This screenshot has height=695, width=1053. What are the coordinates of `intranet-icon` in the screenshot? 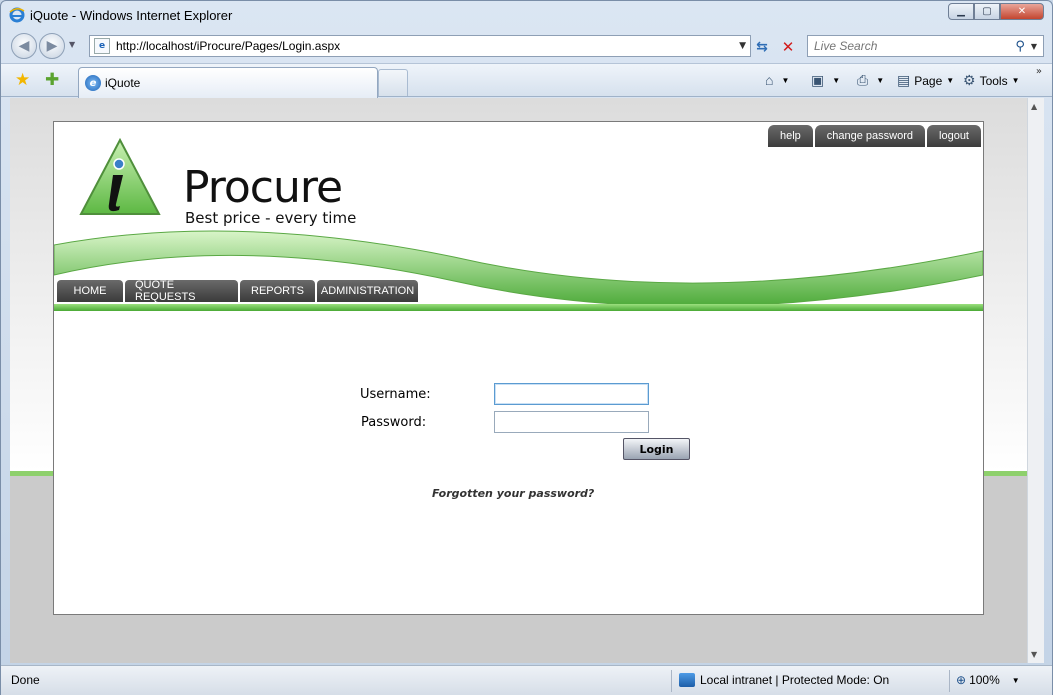 It's located at (687, 680).